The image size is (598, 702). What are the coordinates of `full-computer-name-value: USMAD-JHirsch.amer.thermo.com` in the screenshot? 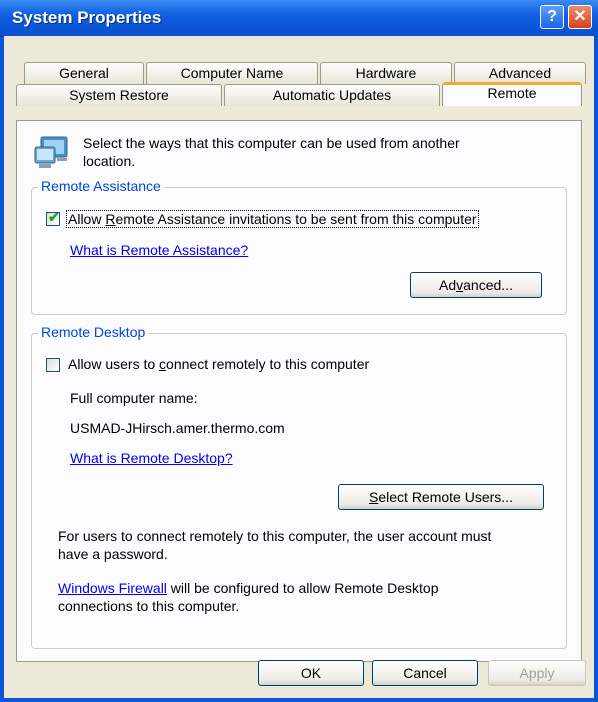 It's located at (177, 428).